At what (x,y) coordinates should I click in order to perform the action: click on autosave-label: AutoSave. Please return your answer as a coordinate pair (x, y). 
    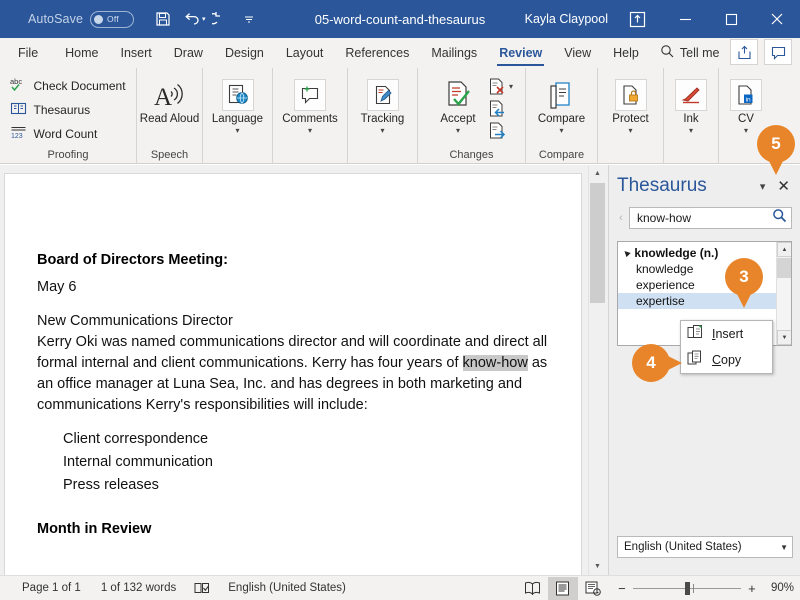
    Looking at the image, I should click on (56, 19).